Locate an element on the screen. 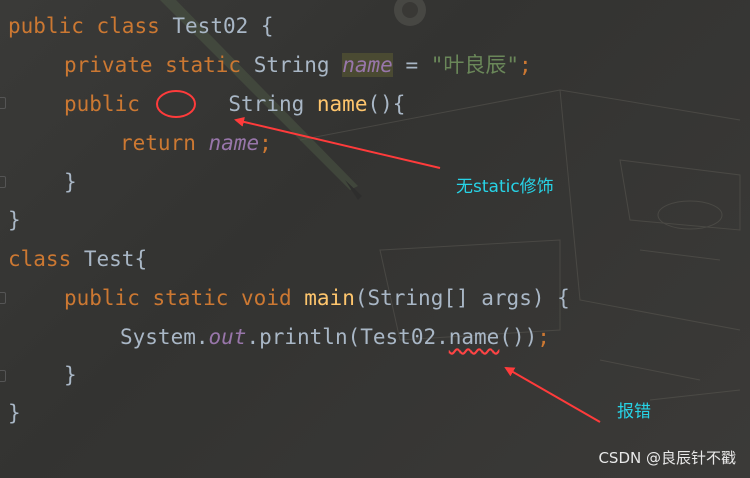 The width and height of the screenshot is (750, 478). code-line-2: private static String name = "叶良辰"; is located at coordinates (298, 65).